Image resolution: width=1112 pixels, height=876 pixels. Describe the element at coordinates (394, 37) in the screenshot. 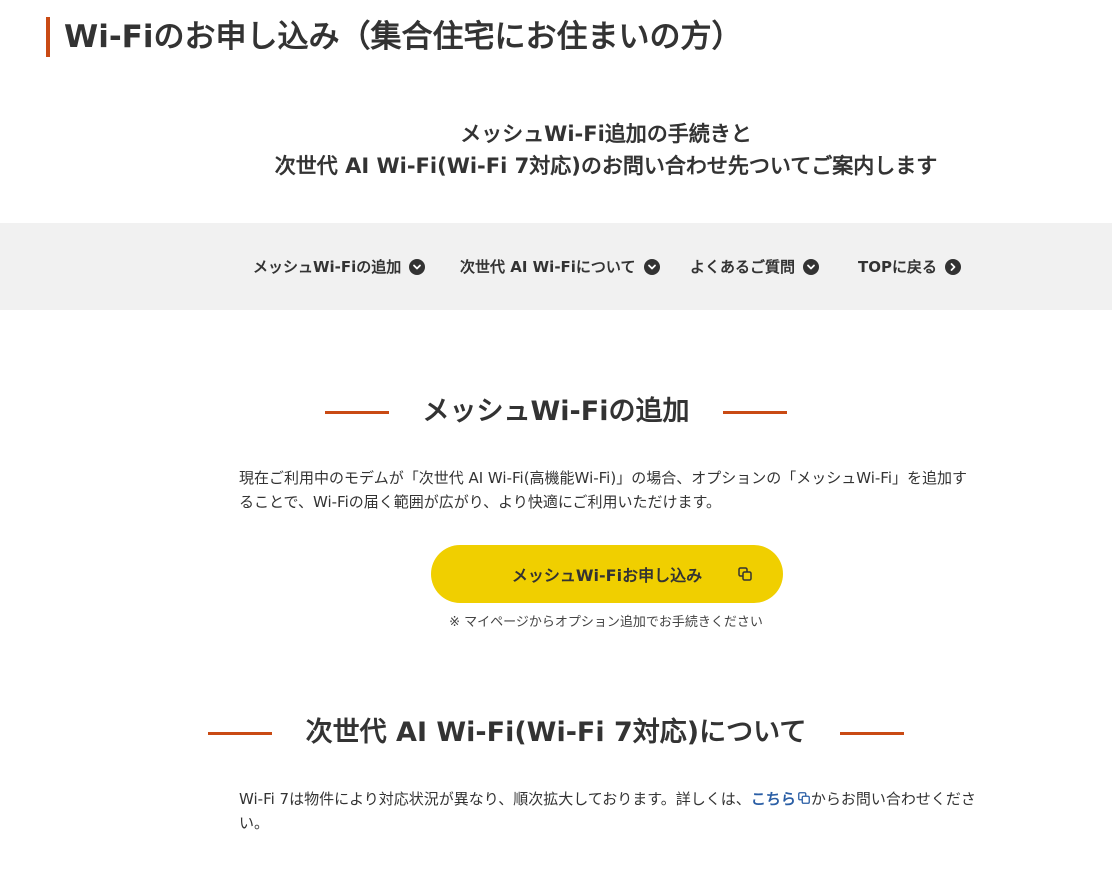

I see `page-title: Wi-Fiのお申し込み（集合住宅にお住まいの方）` at that location.